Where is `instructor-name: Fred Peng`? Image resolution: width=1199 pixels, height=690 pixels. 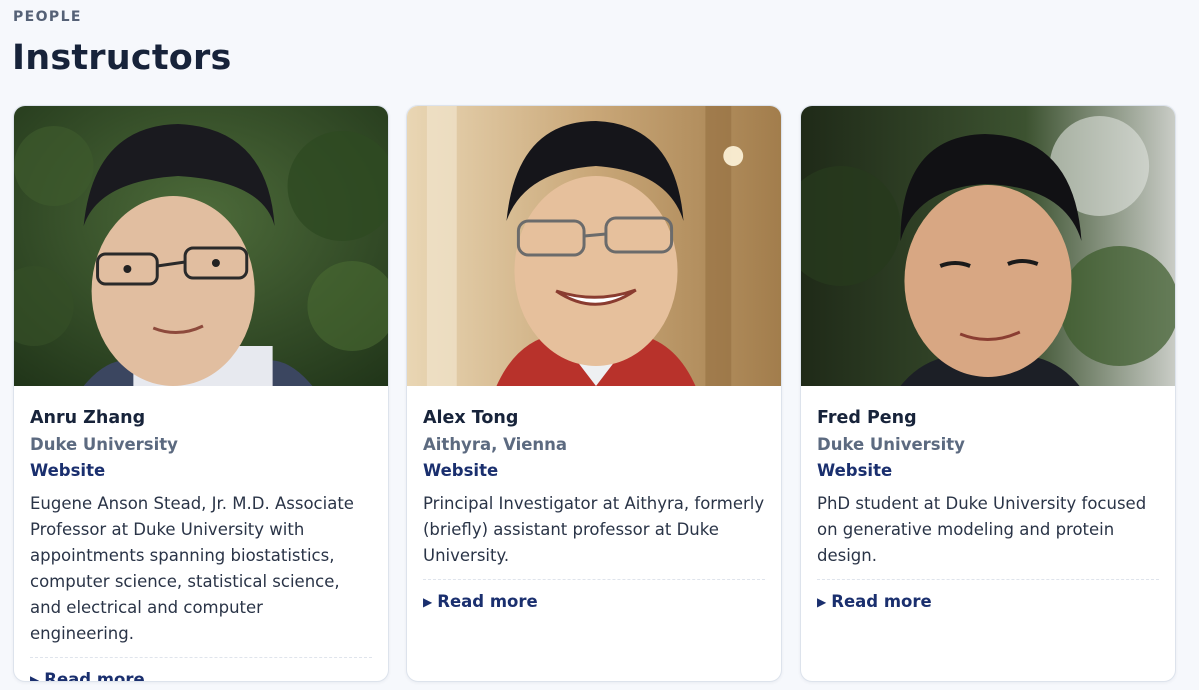 instructor-name: Fred Peng is located at coordinates (867, 418).